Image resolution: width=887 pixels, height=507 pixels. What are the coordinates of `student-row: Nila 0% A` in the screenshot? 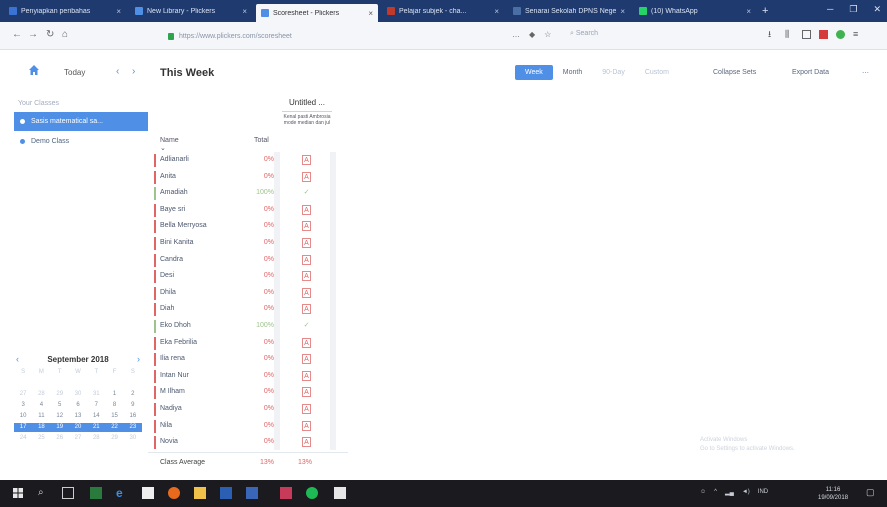 It's located at (248, 426).